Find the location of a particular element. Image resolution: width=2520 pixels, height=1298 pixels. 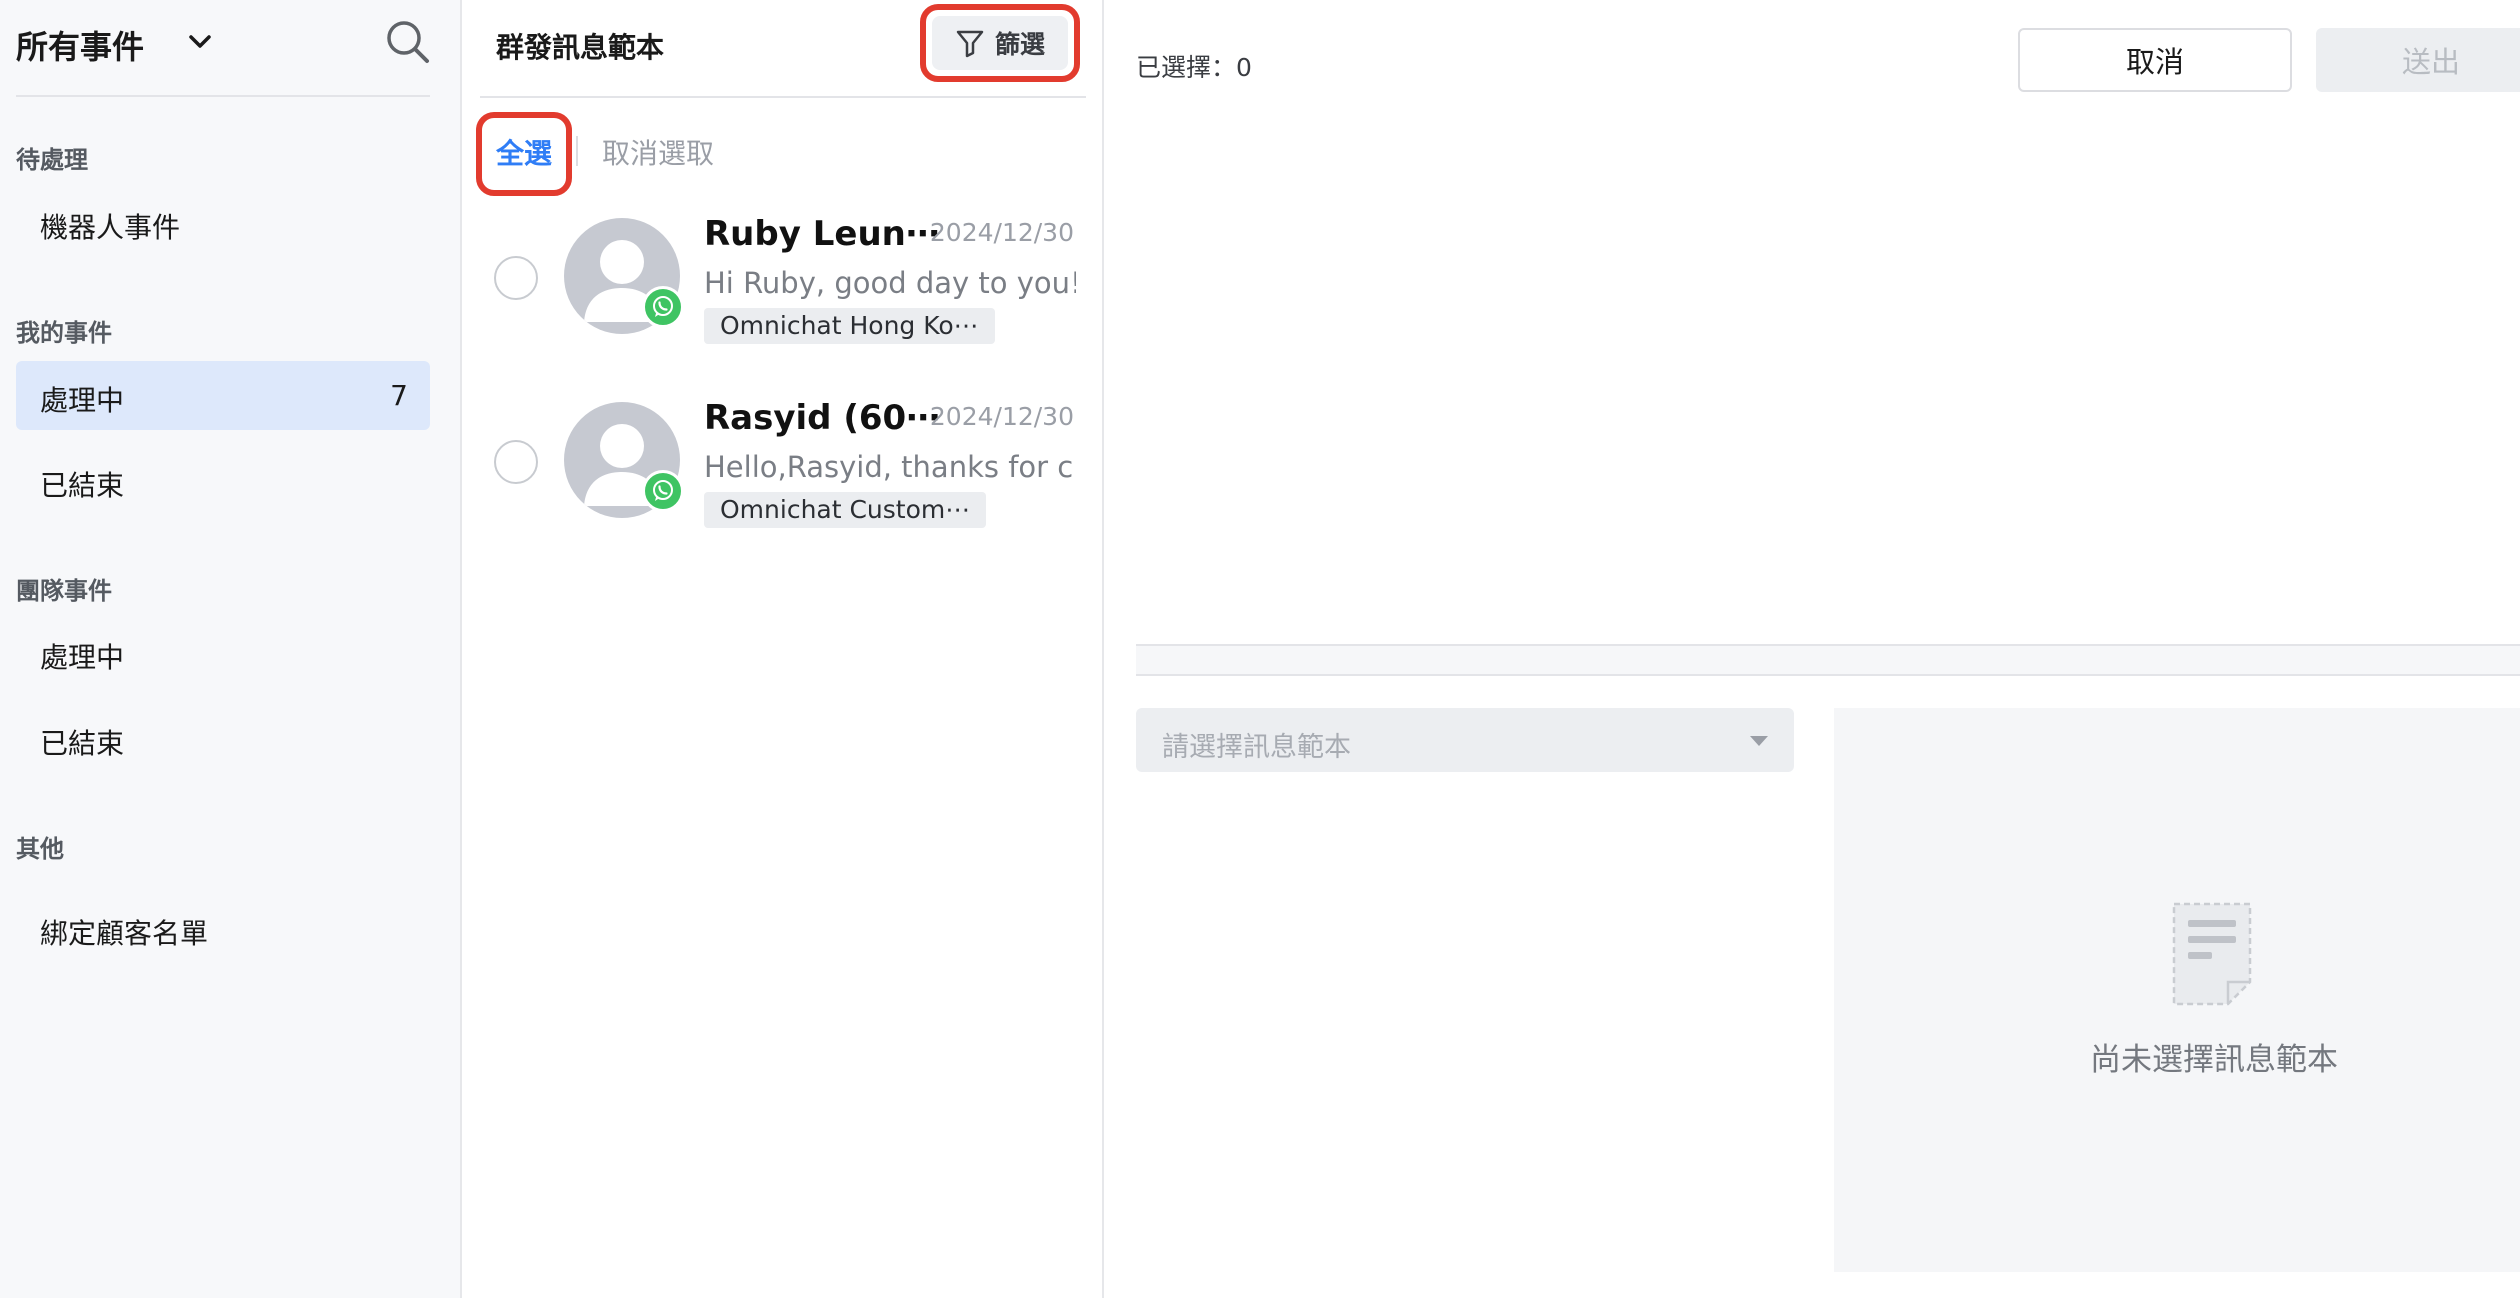

toolbar-band is located at coordinates (1828, 661).